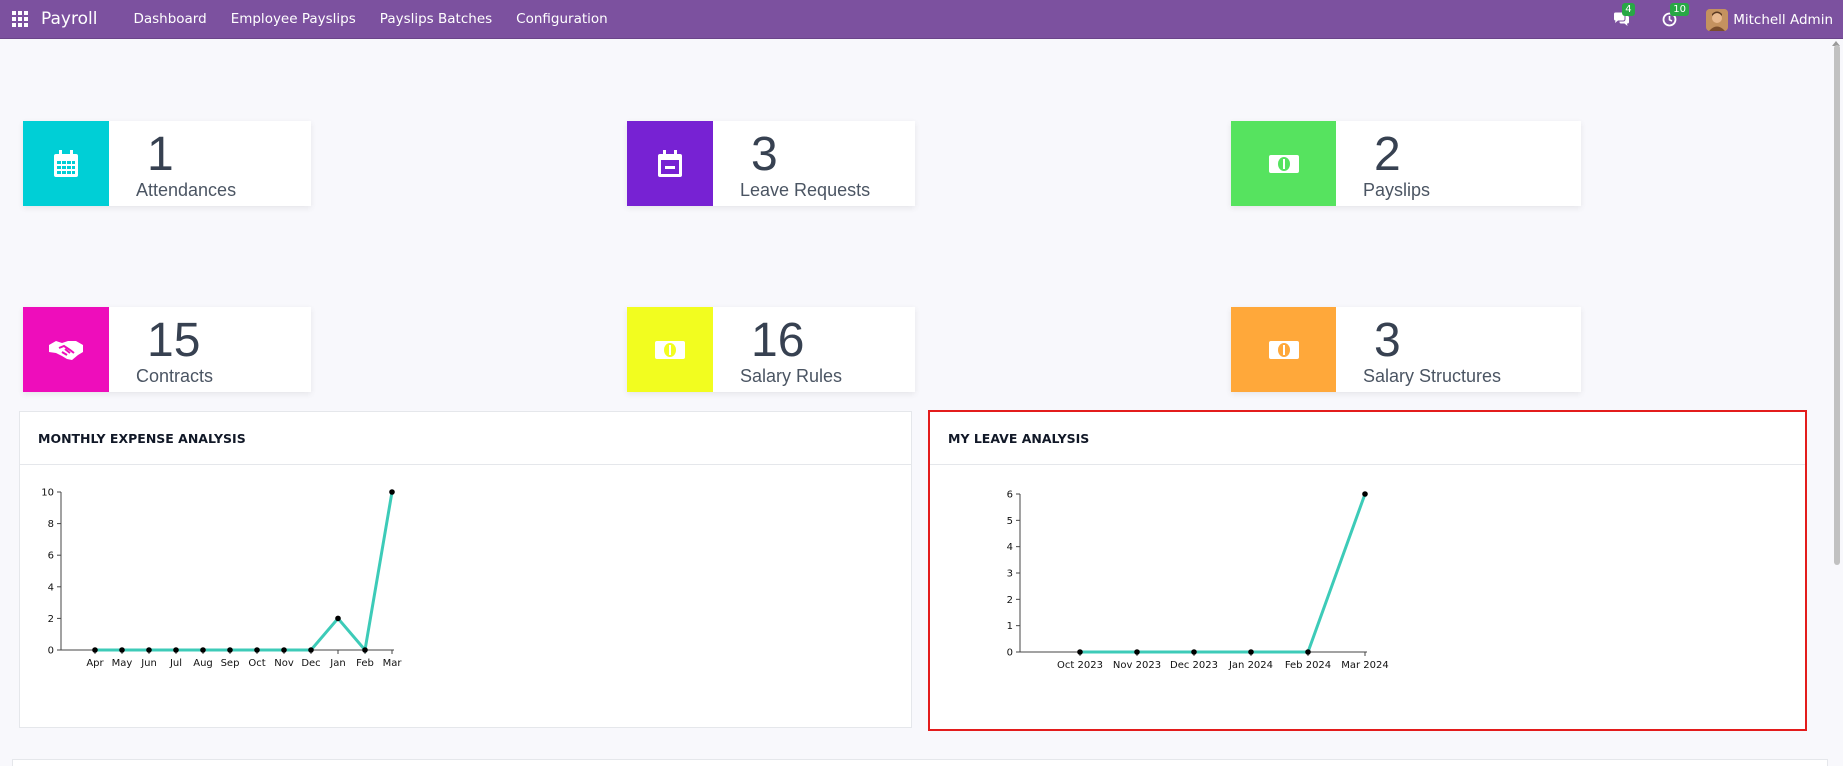 This screenshot has width=1843, height=766. Describe the element at coordinates (1194, 665) in the screenshot. I see `x-tick-label: Dec 2023` at that location.